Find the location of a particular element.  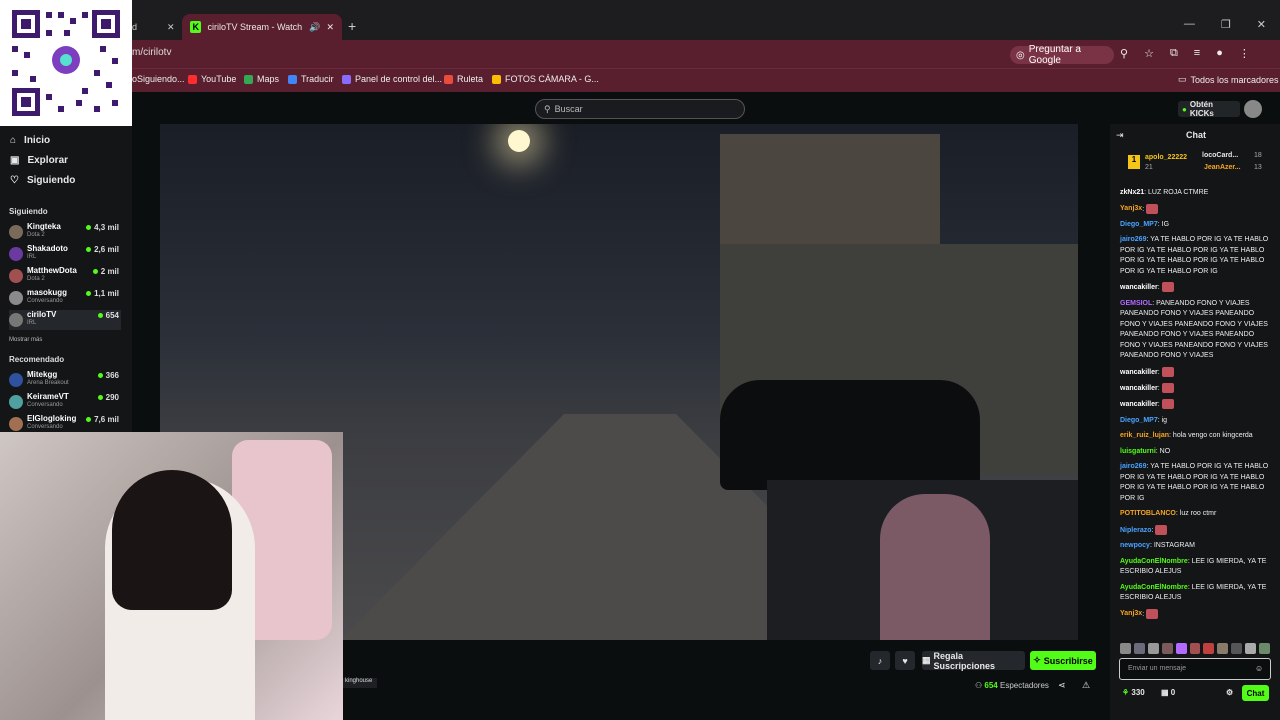

chat-username: luisgaturni is located at coordinates (1138, 451).